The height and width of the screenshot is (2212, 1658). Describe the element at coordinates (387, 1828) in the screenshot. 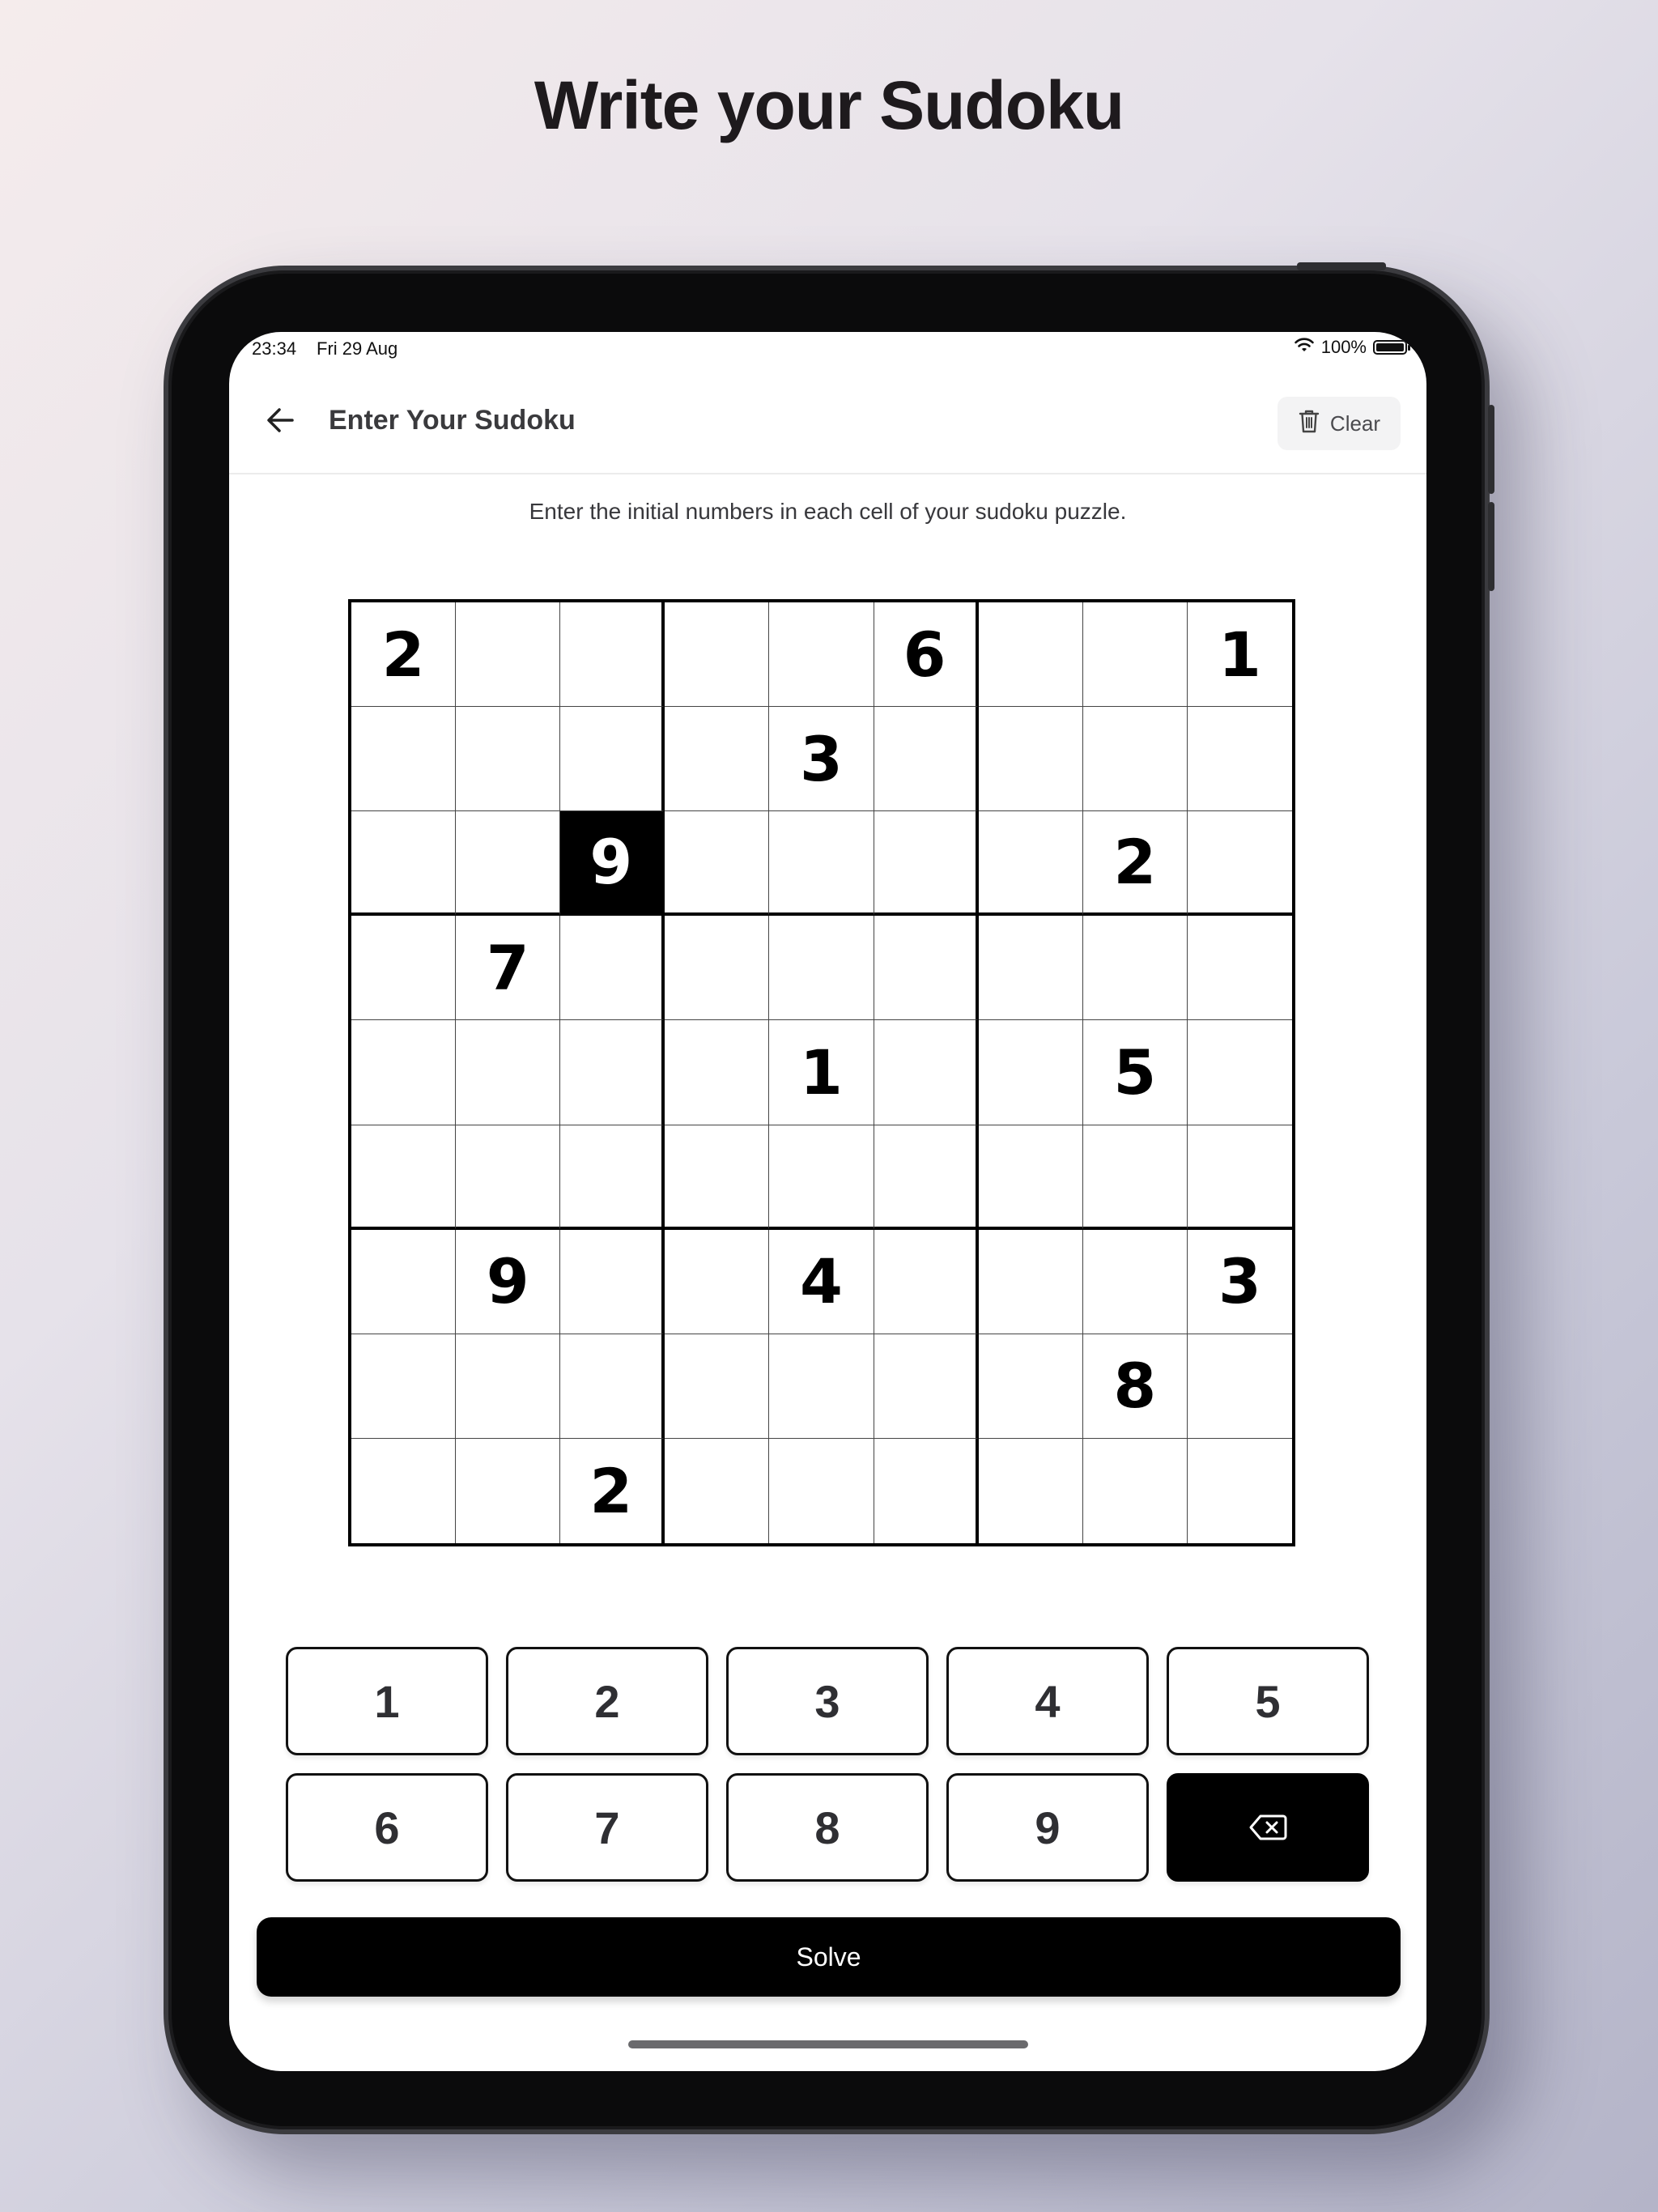

I see `keypad-key-6: 6` at that location.